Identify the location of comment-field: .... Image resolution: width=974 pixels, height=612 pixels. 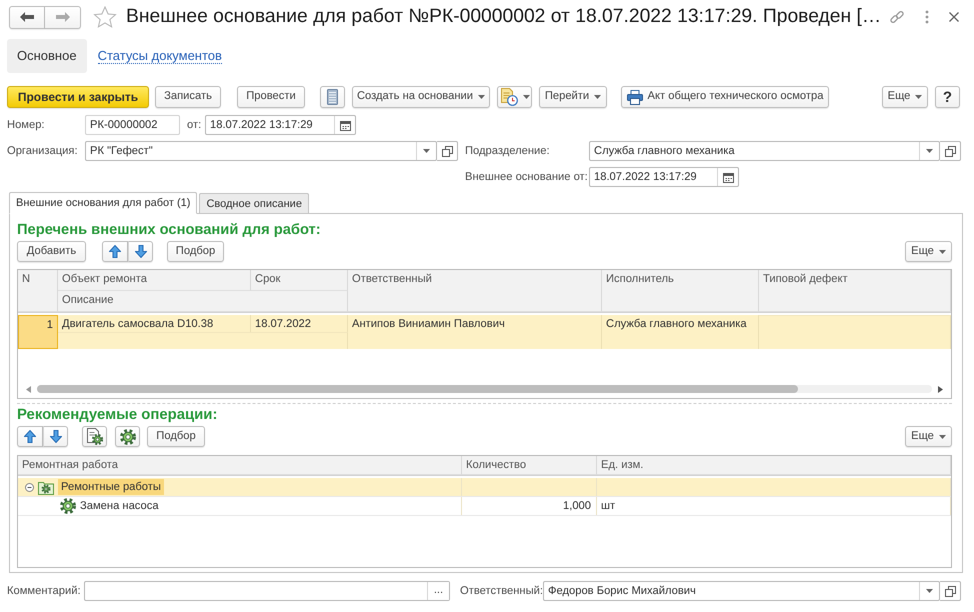
(267, 591).